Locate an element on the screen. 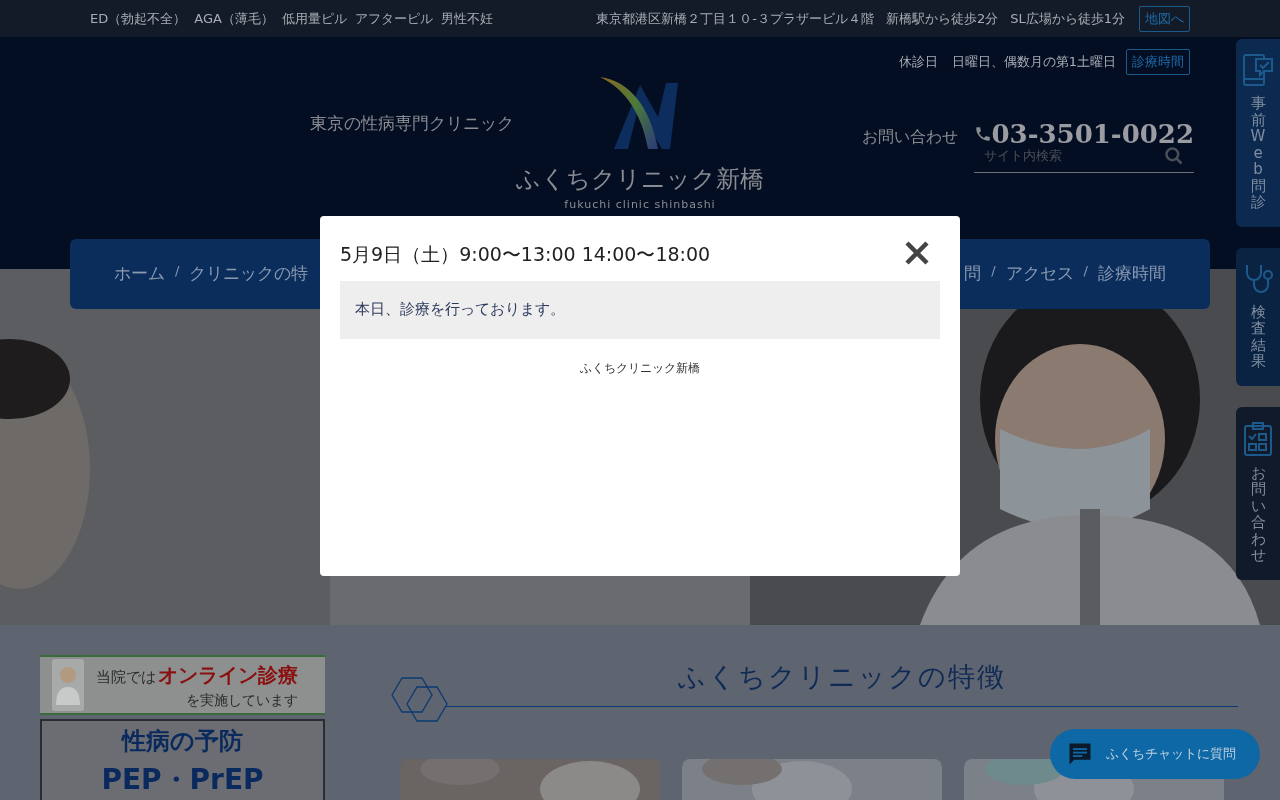 The image size is (1280, 800). top-link: ED（勃起不全） is located at coordinates (138, 18).